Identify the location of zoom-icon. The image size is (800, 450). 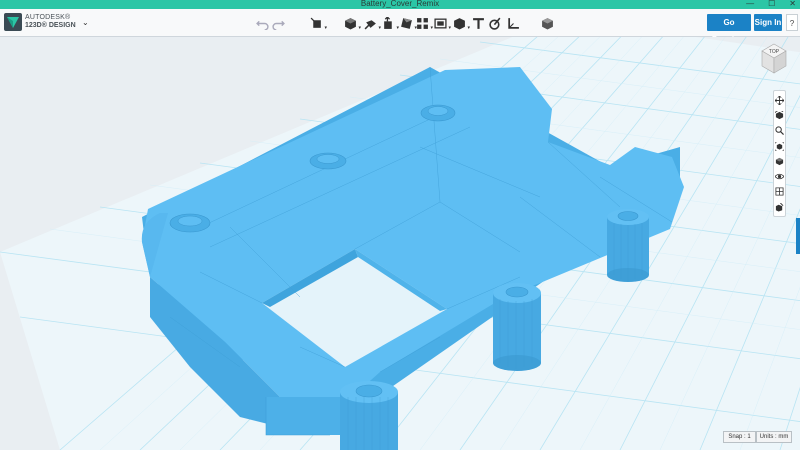
(779, 131).